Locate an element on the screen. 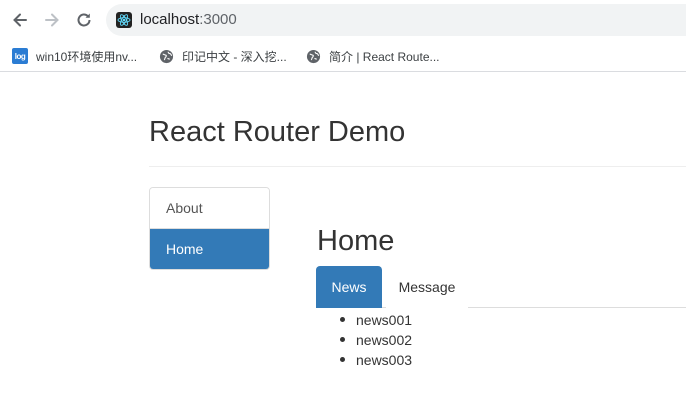 The height and width of the screenshot is (394, 686). home-tabs: News Message is located at coordinates (501, 287).